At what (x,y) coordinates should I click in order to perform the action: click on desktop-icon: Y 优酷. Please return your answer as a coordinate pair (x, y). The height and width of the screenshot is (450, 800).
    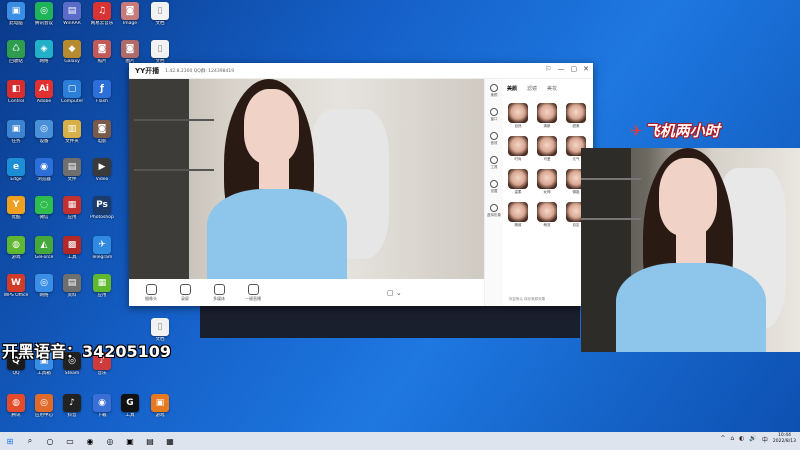
    Looking at the image, I should click on (16, 208).